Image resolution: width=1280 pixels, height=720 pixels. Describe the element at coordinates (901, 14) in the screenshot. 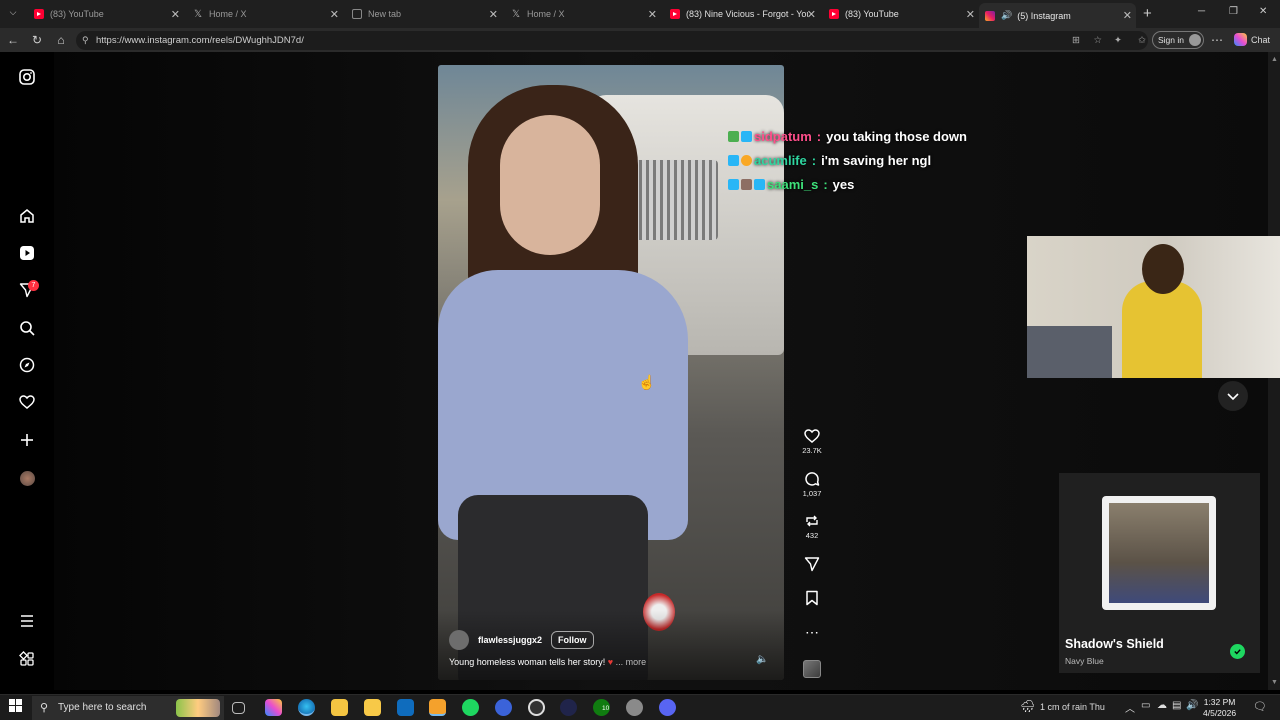

I see `tab-youtube-3: (83) YouTube ✕` at that location.